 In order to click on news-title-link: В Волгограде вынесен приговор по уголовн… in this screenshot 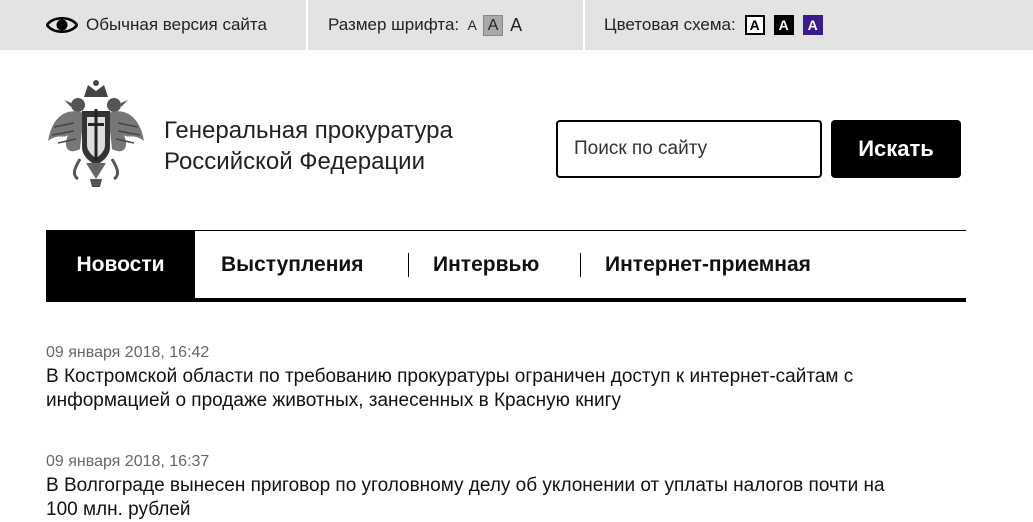, I will do `click(511, 498)`.